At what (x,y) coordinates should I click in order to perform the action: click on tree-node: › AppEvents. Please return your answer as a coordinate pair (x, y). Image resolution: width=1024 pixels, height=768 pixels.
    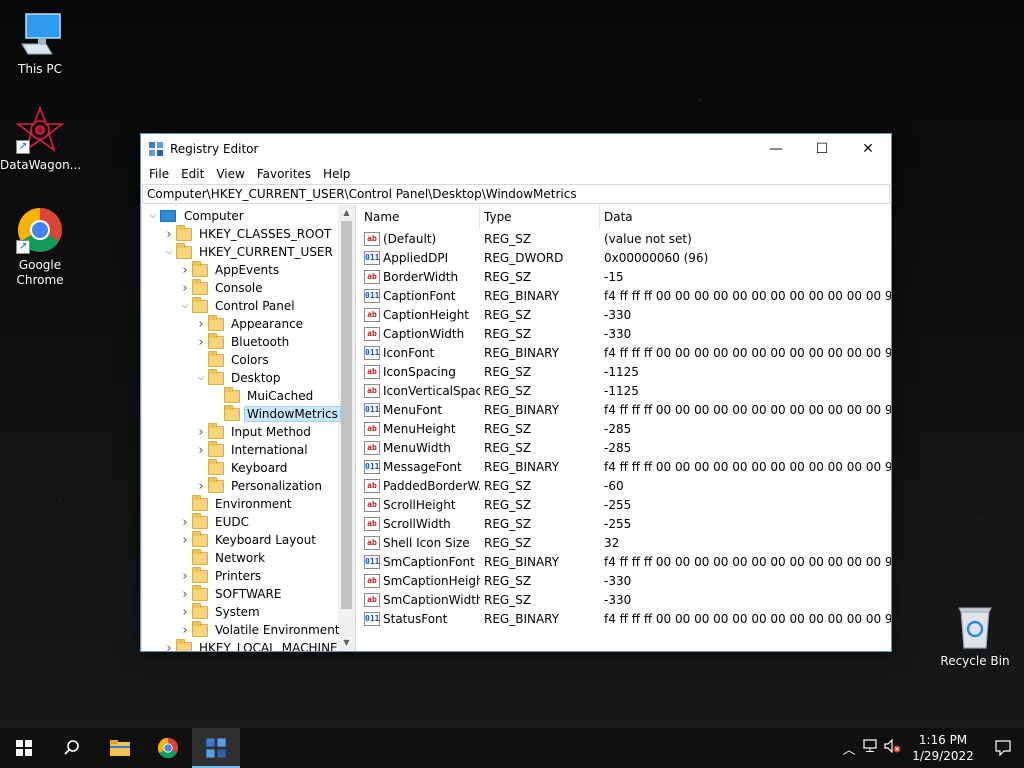
    Looking at the image, I should click on (230, 269).